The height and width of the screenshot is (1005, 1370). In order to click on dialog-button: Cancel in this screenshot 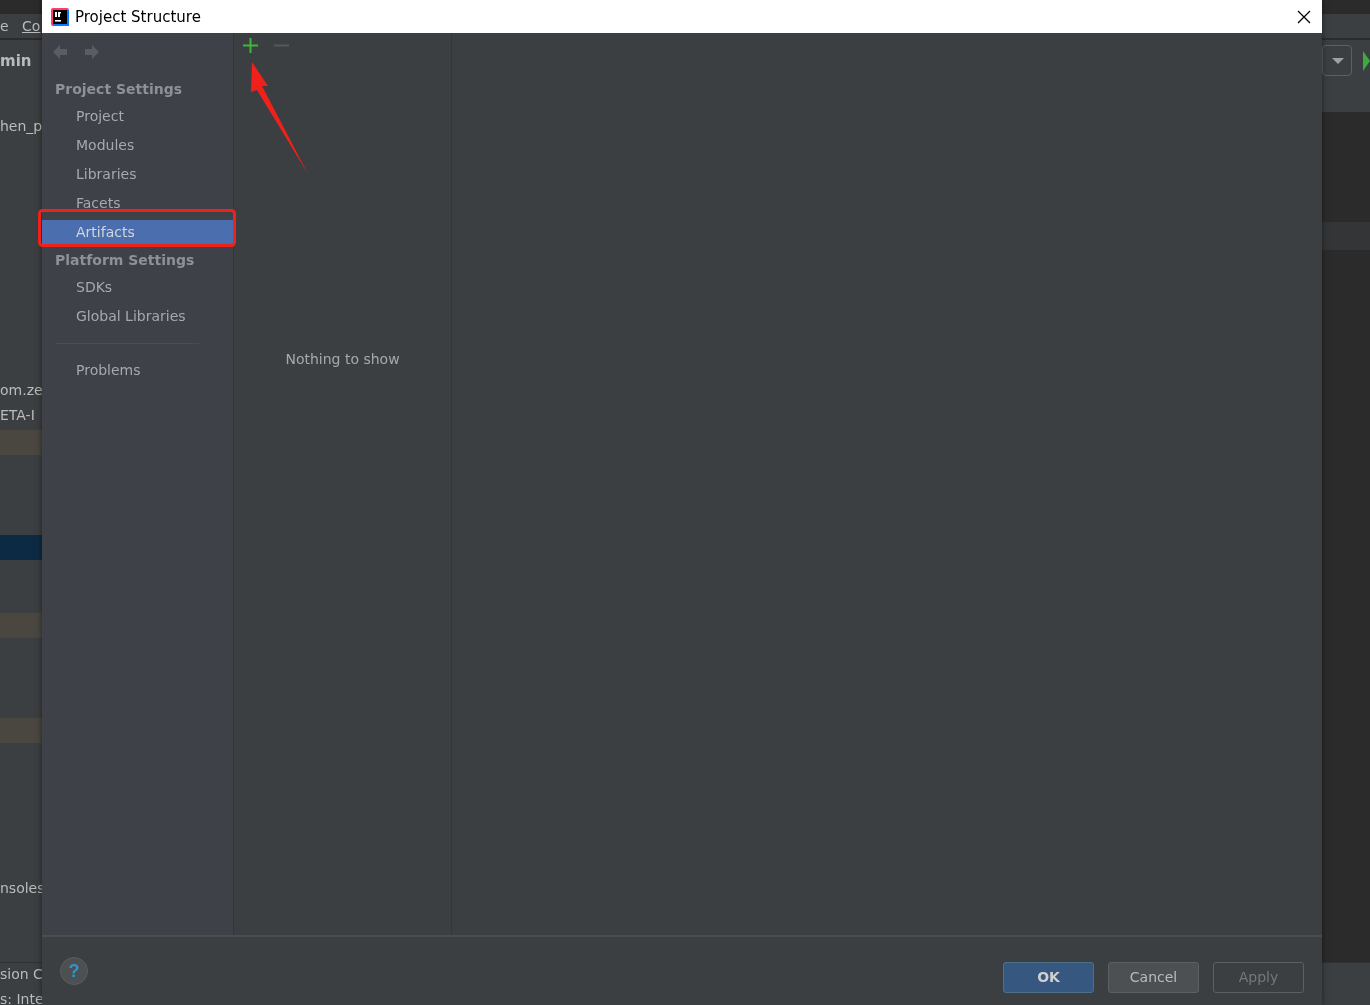, I will do `click(1153, 977)`.